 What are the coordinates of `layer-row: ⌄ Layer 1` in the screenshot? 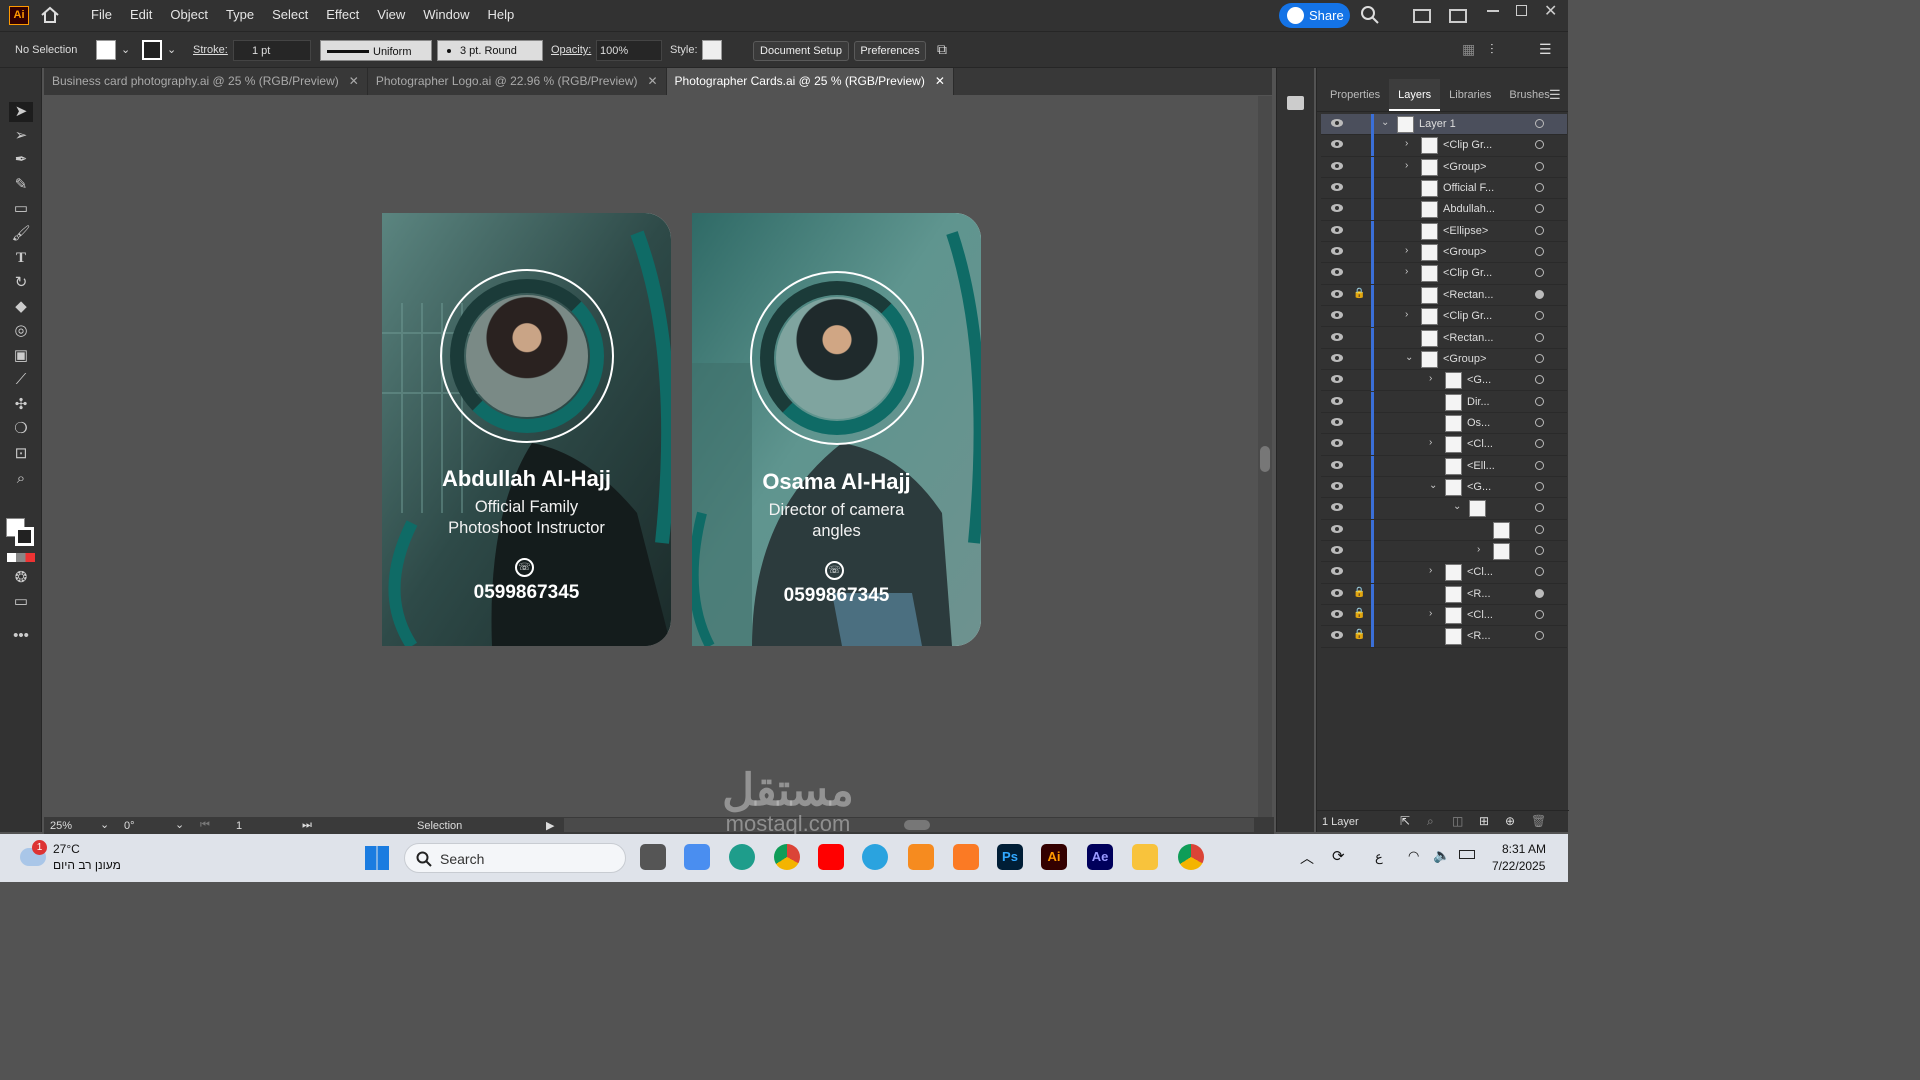 It's located at (1444, 125).